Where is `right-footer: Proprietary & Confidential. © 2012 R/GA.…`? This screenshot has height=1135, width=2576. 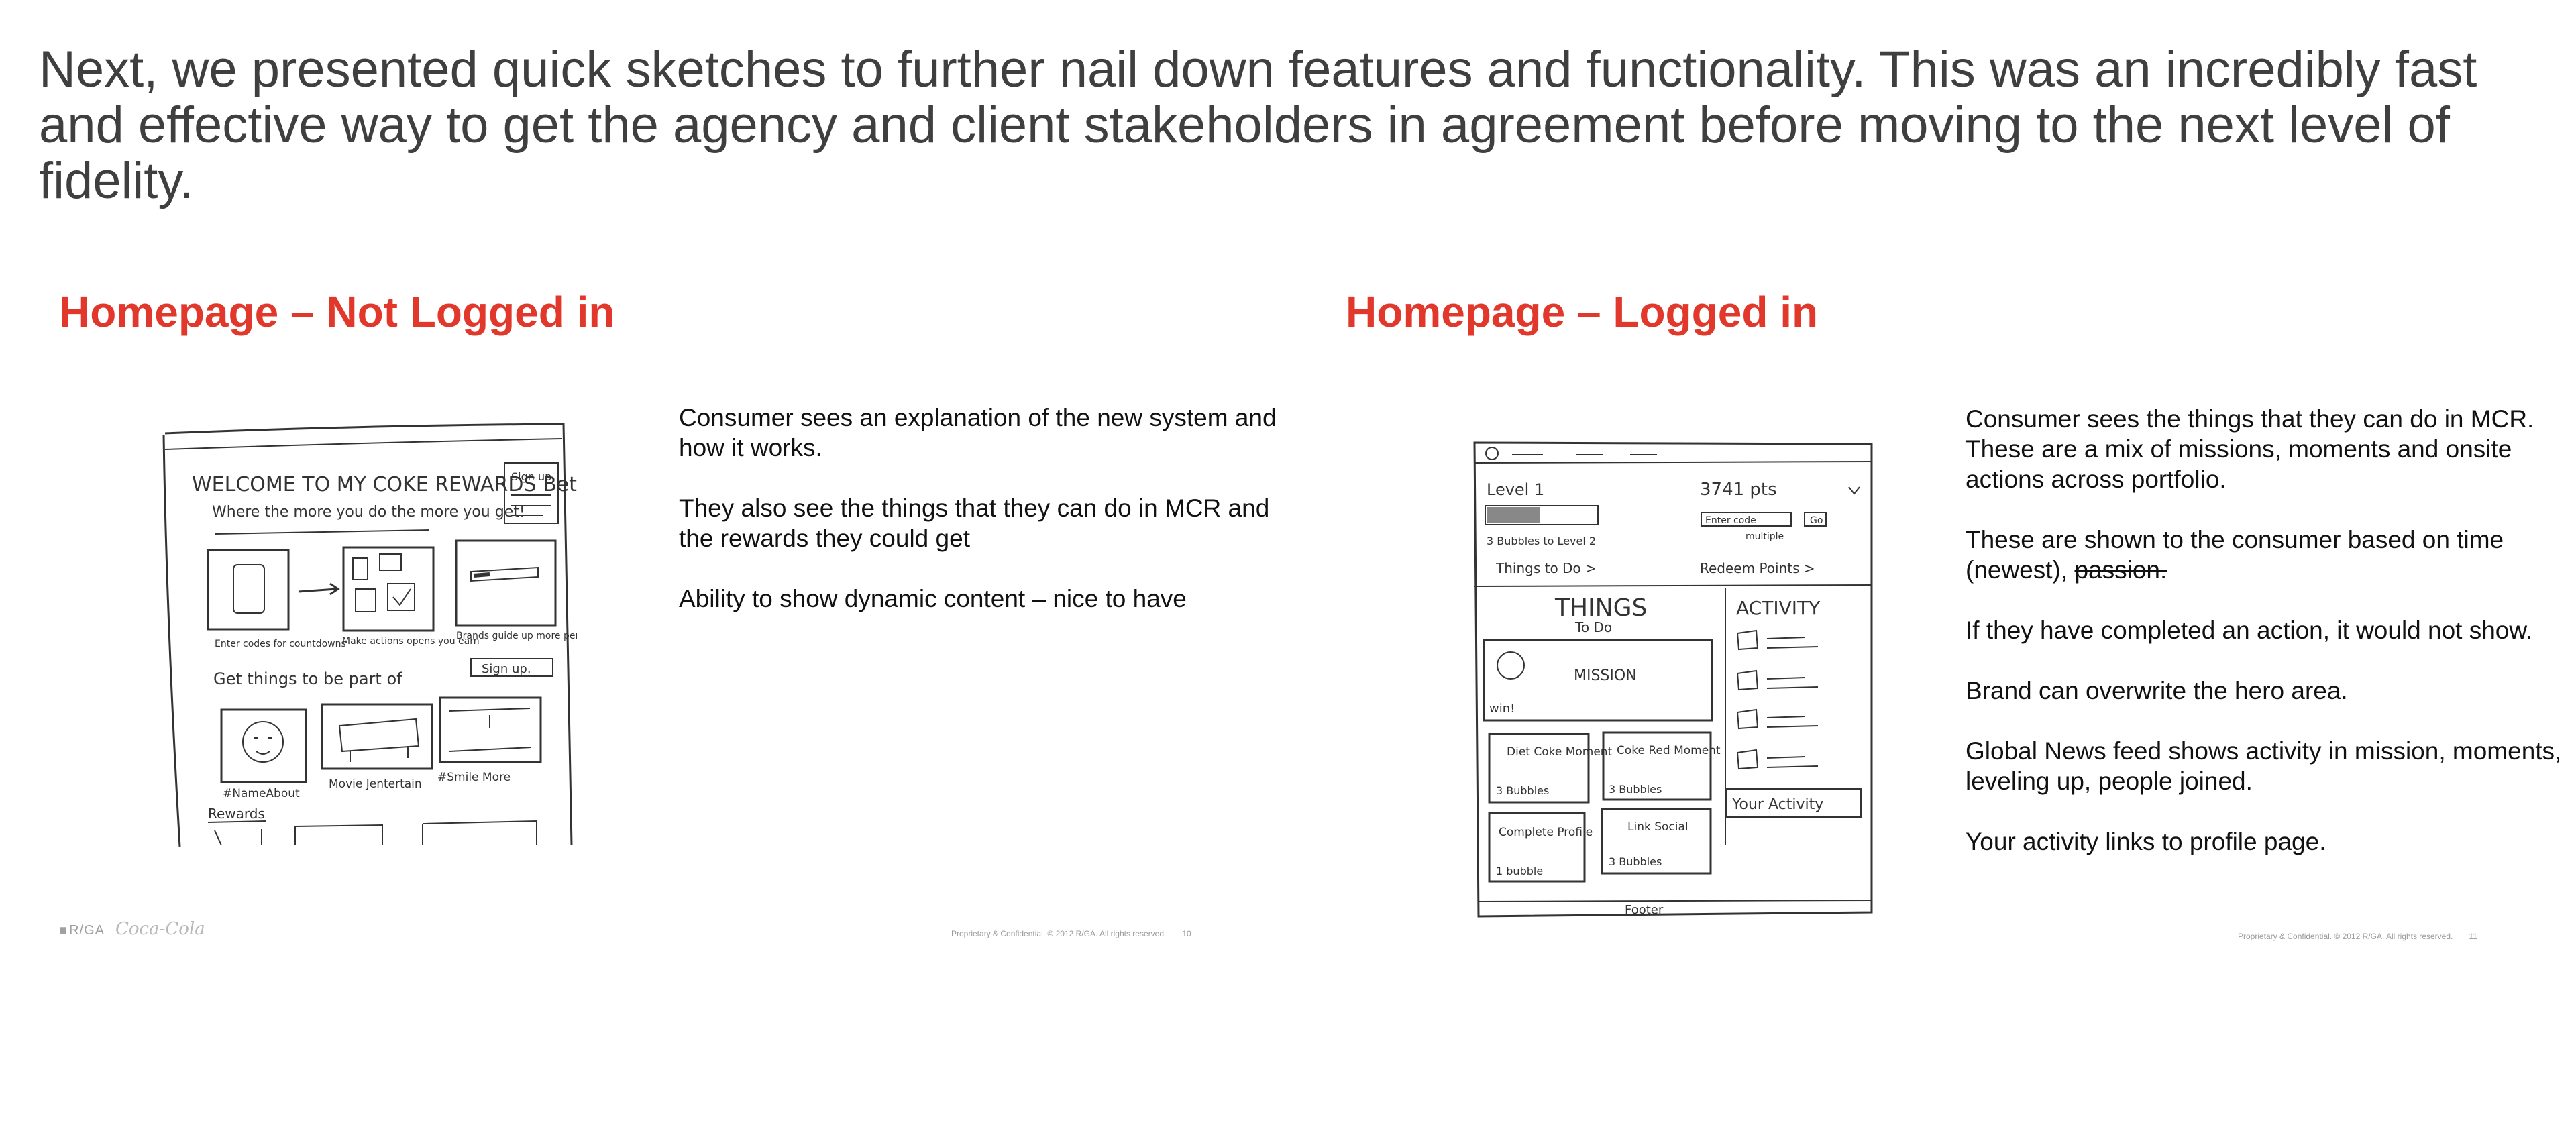 right-footer: Proprietary & Confidential. © 2012 R/GA.… is located at coordinates (2357, 936).